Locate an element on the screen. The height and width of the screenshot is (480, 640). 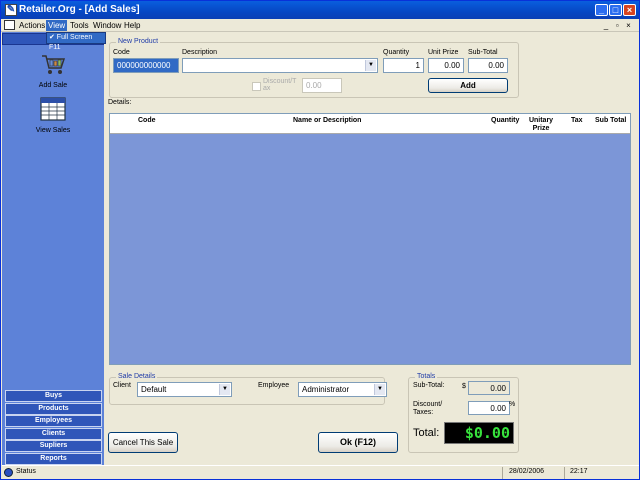
menu-view: View is located at coordinates (57, 25).